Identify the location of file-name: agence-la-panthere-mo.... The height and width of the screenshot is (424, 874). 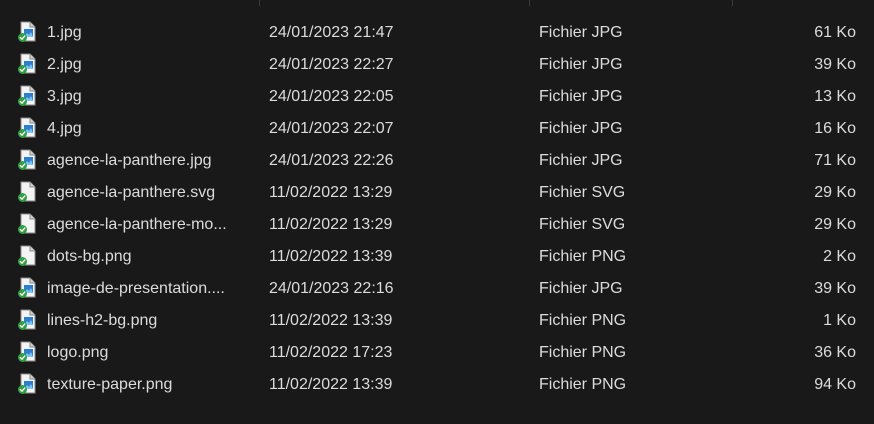
(148, 225).